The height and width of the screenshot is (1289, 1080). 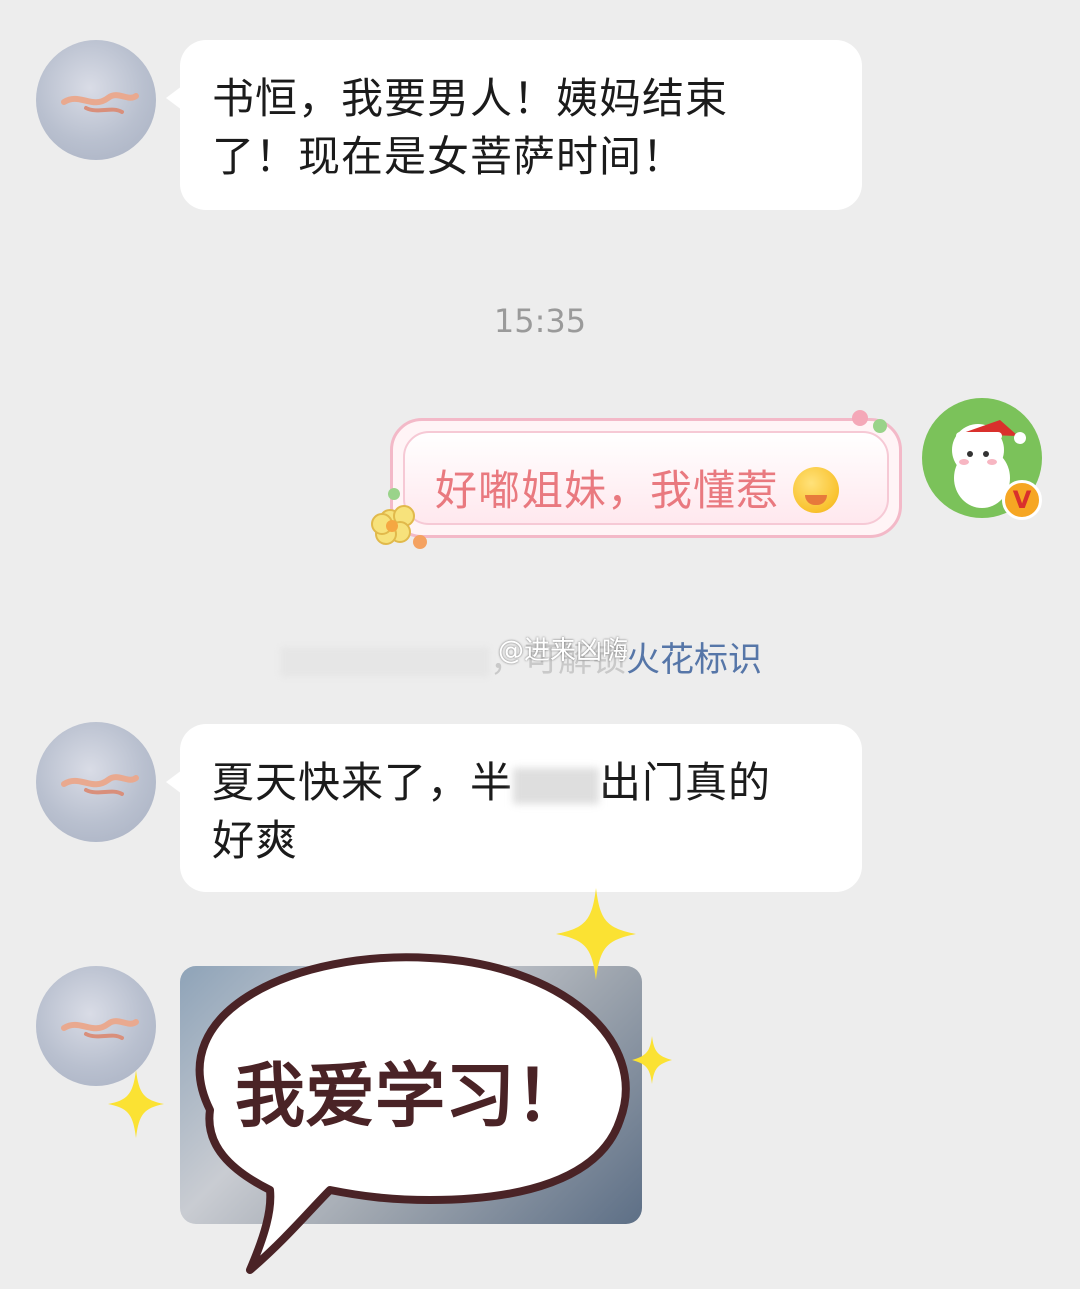 I want to click on sticker-text: 我爱学习！, so click(x=410, y=1096).